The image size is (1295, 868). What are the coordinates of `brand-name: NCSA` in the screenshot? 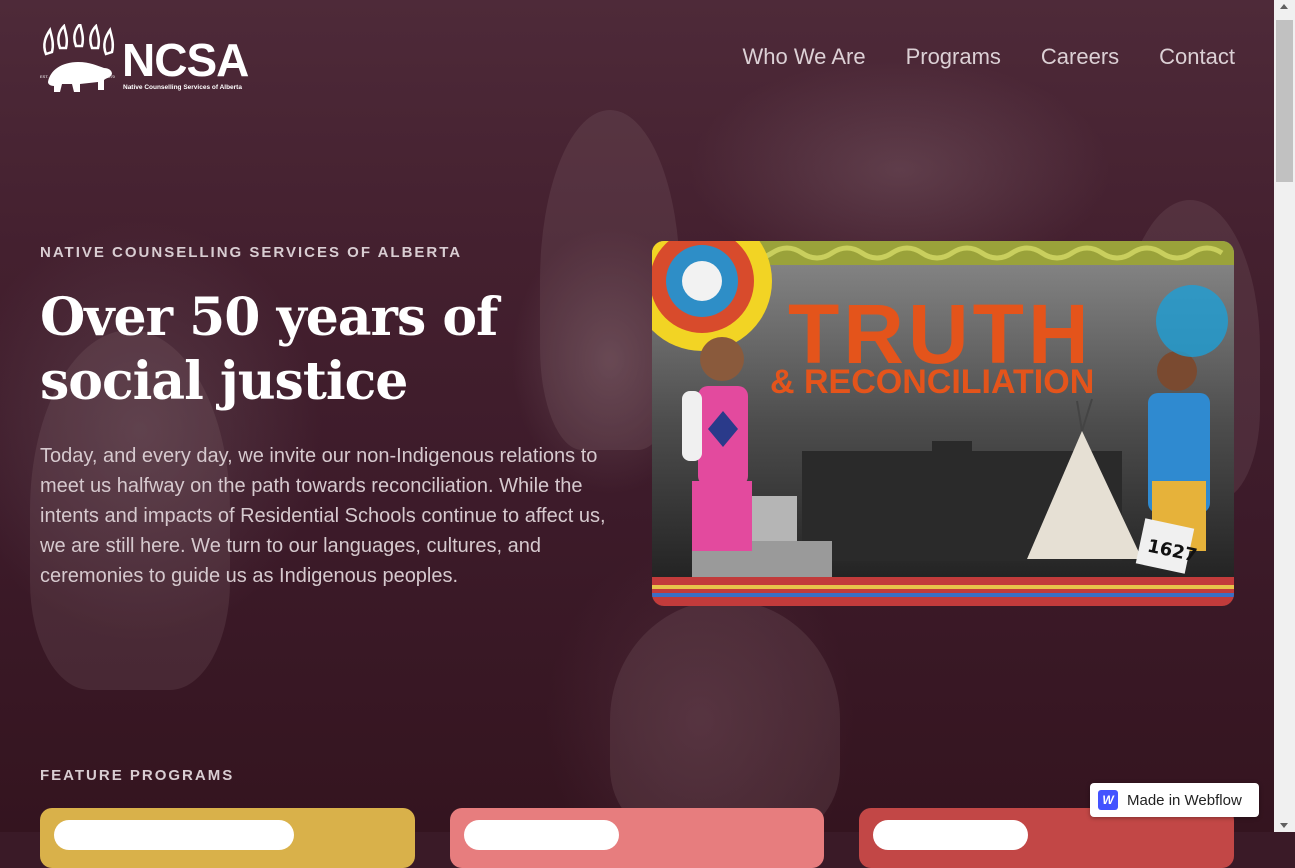 It's located at (185, 60).